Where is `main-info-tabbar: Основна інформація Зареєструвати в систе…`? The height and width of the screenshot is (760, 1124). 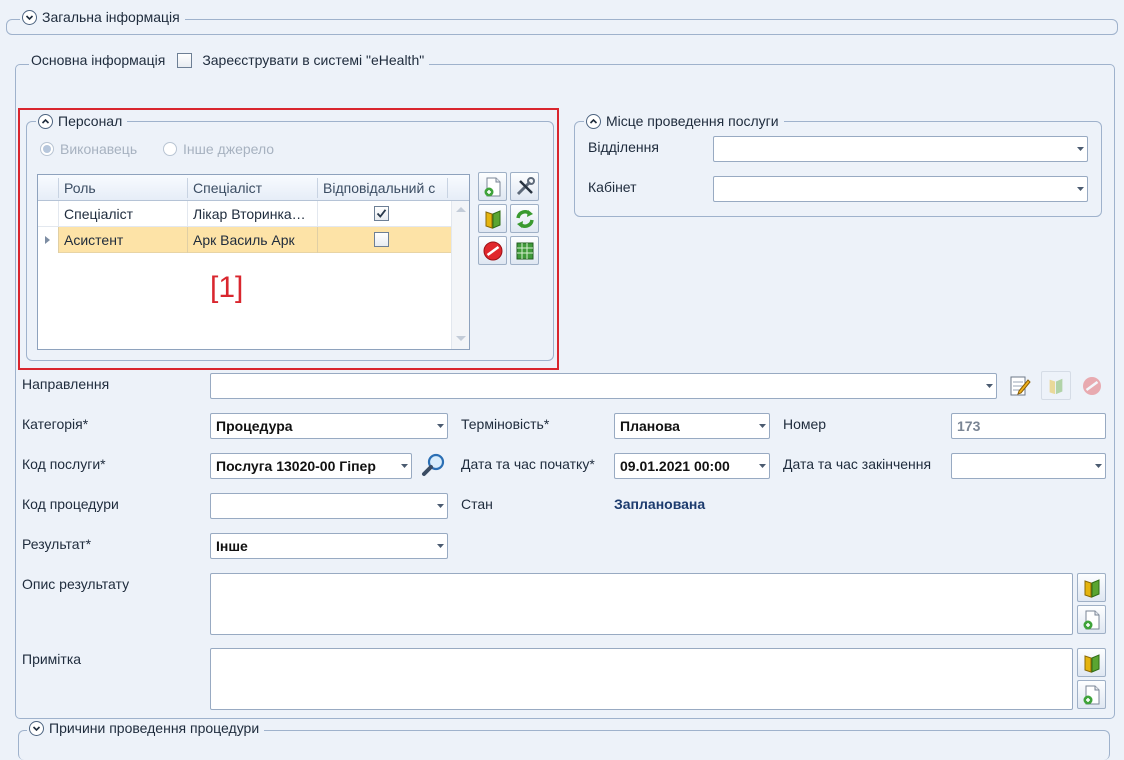
main-info-tabbar: Основна інформація Зареєструвати в систе… is located at coordinates (229, 60).